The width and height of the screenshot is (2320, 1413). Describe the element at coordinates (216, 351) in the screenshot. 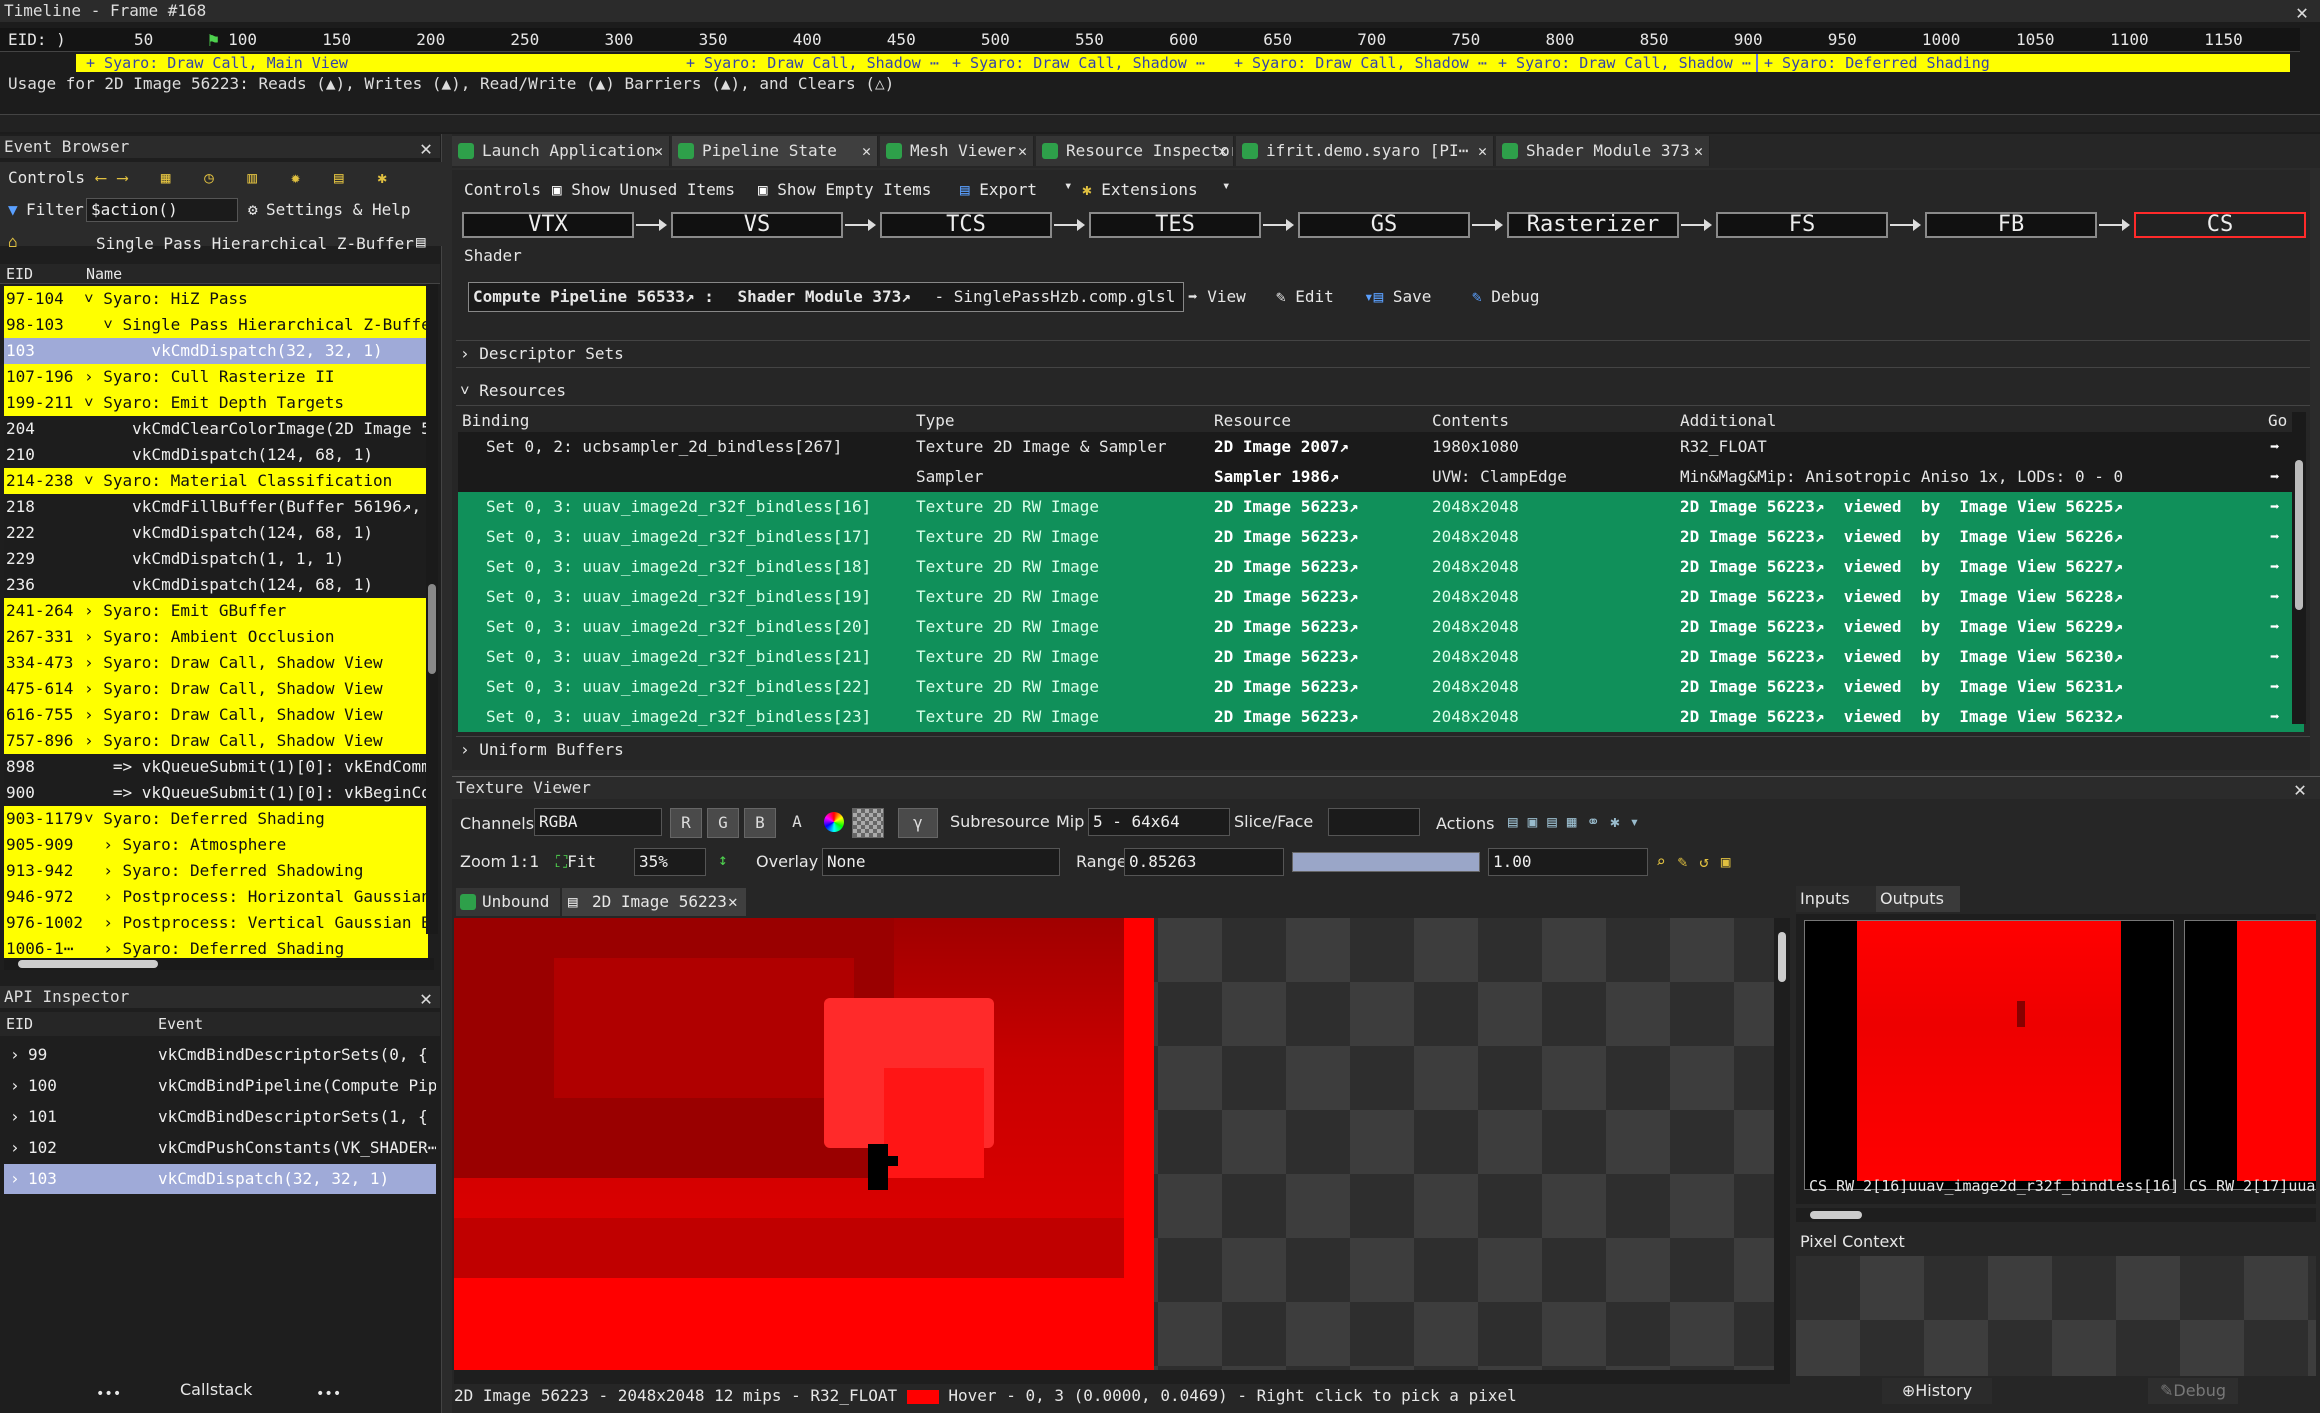

I see `event-row: 103 vkCmdDispatch(32, 32, 1)` at that location.